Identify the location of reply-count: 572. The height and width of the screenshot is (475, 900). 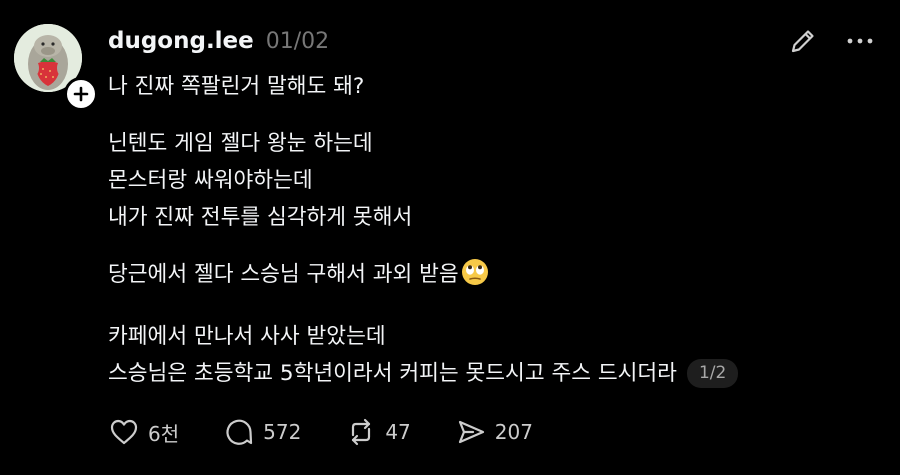
(282, 432).